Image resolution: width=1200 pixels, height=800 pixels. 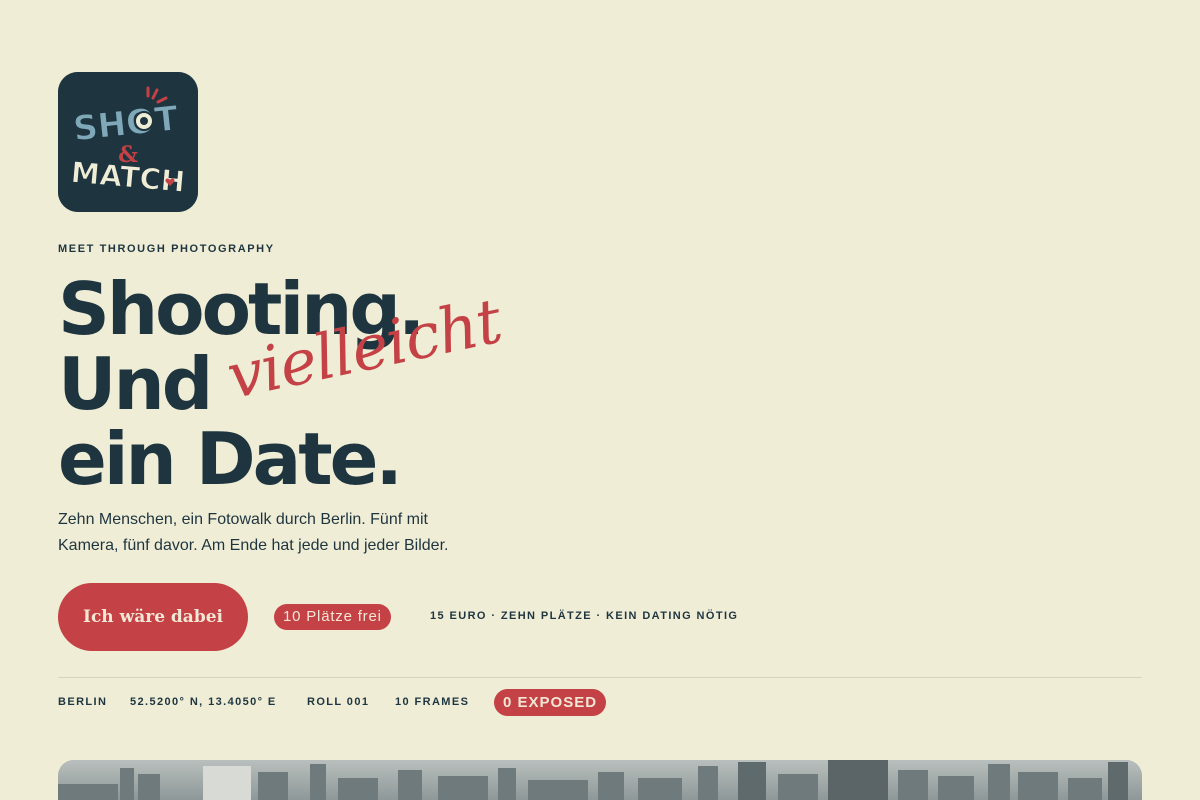 I want to click on headline-line-3: ein Date., so click(x=230, y=459).